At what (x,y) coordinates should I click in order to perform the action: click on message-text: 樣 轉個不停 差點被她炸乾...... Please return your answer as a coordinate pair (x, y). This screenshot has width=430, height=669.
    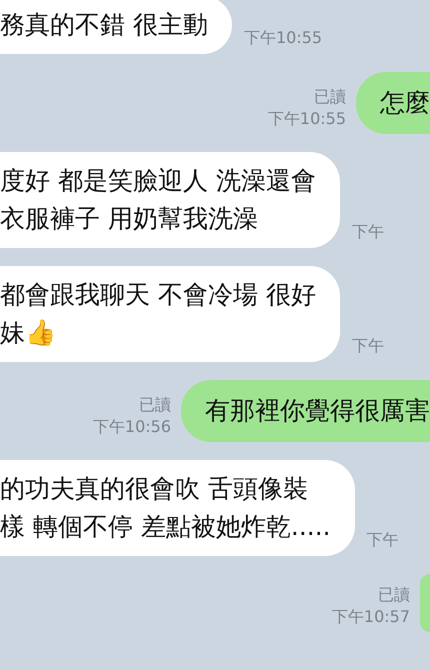
    Looking at the image, I should click on (165, 527).